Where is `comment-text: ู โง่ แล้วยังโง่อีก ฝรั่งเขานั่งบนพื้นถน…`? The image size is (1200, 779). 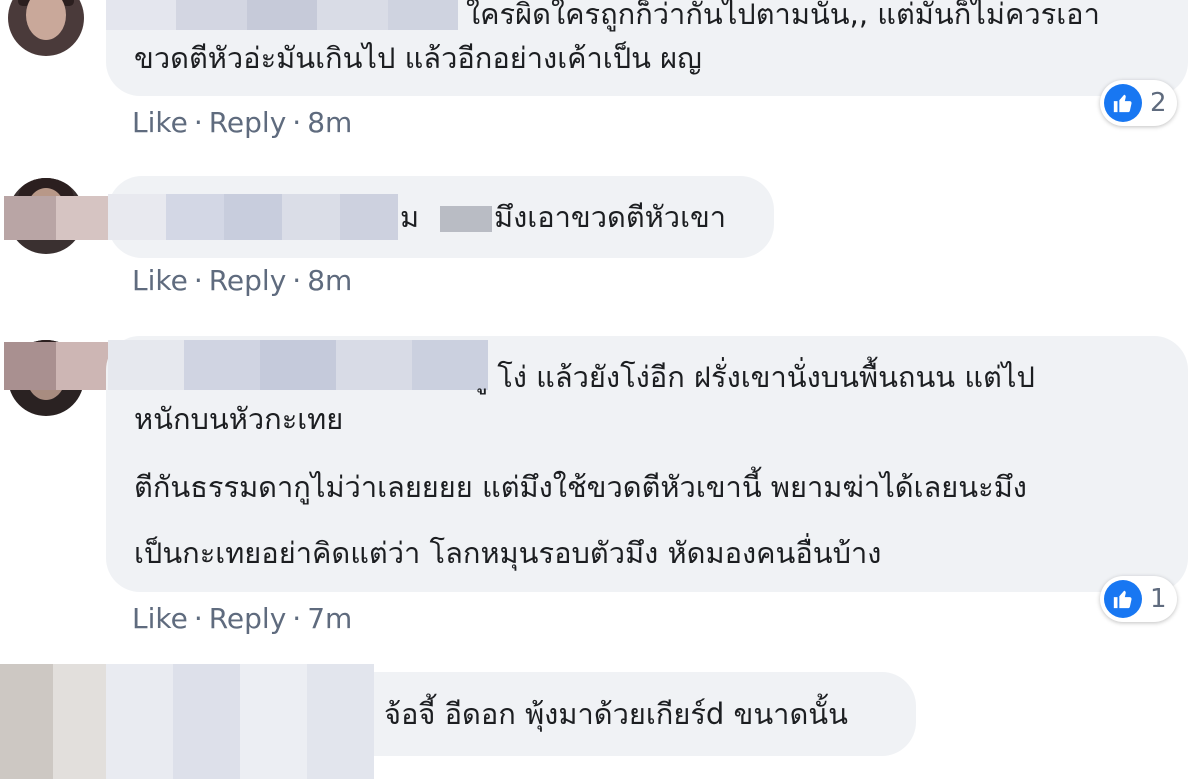
comment-text: ู โง่ แล้วยังโง่อีก ฝรั่งเขานั่งบนพื้นถน… is located at coordinates (761, 377).